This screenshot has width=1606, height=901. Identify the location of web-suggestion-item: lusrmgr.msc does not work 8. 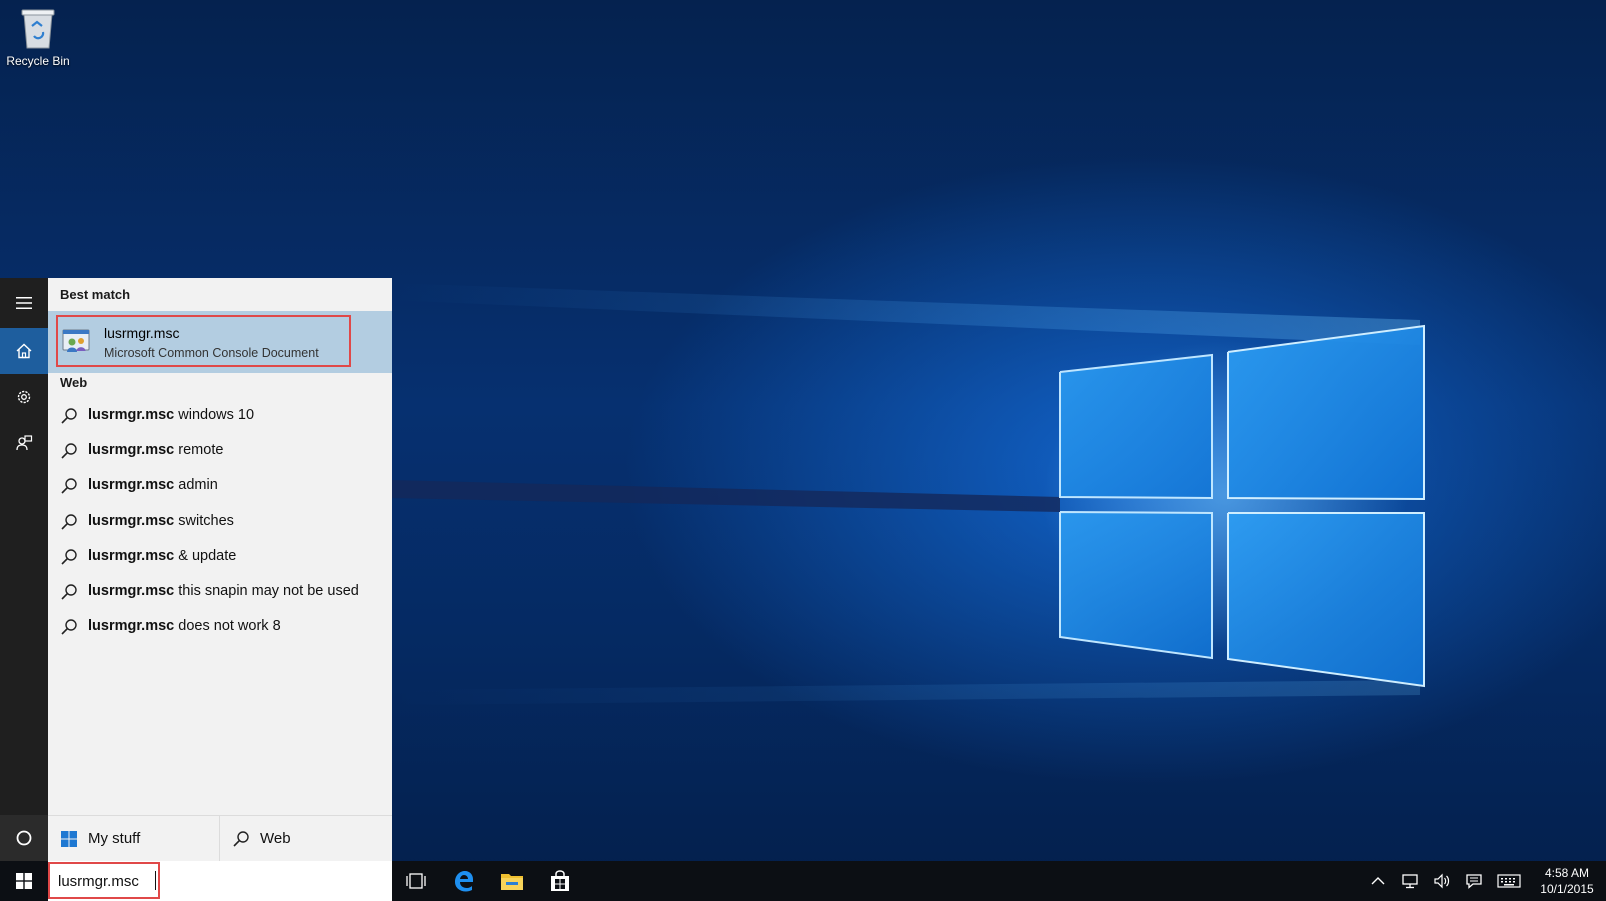
(220, 627).